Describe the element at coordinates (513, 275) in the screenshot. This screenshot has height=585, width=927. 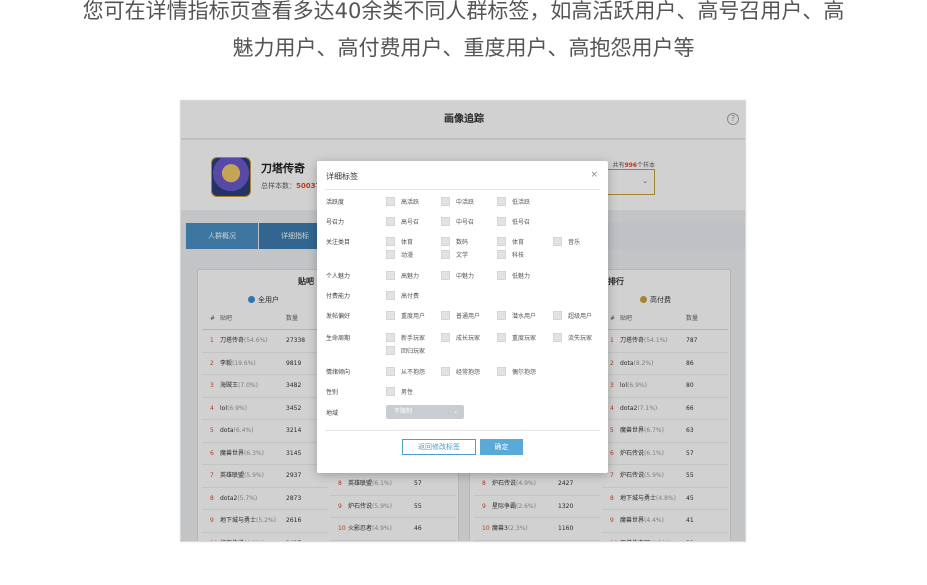
I see `tag-checkbox: 低魅力` at that location.